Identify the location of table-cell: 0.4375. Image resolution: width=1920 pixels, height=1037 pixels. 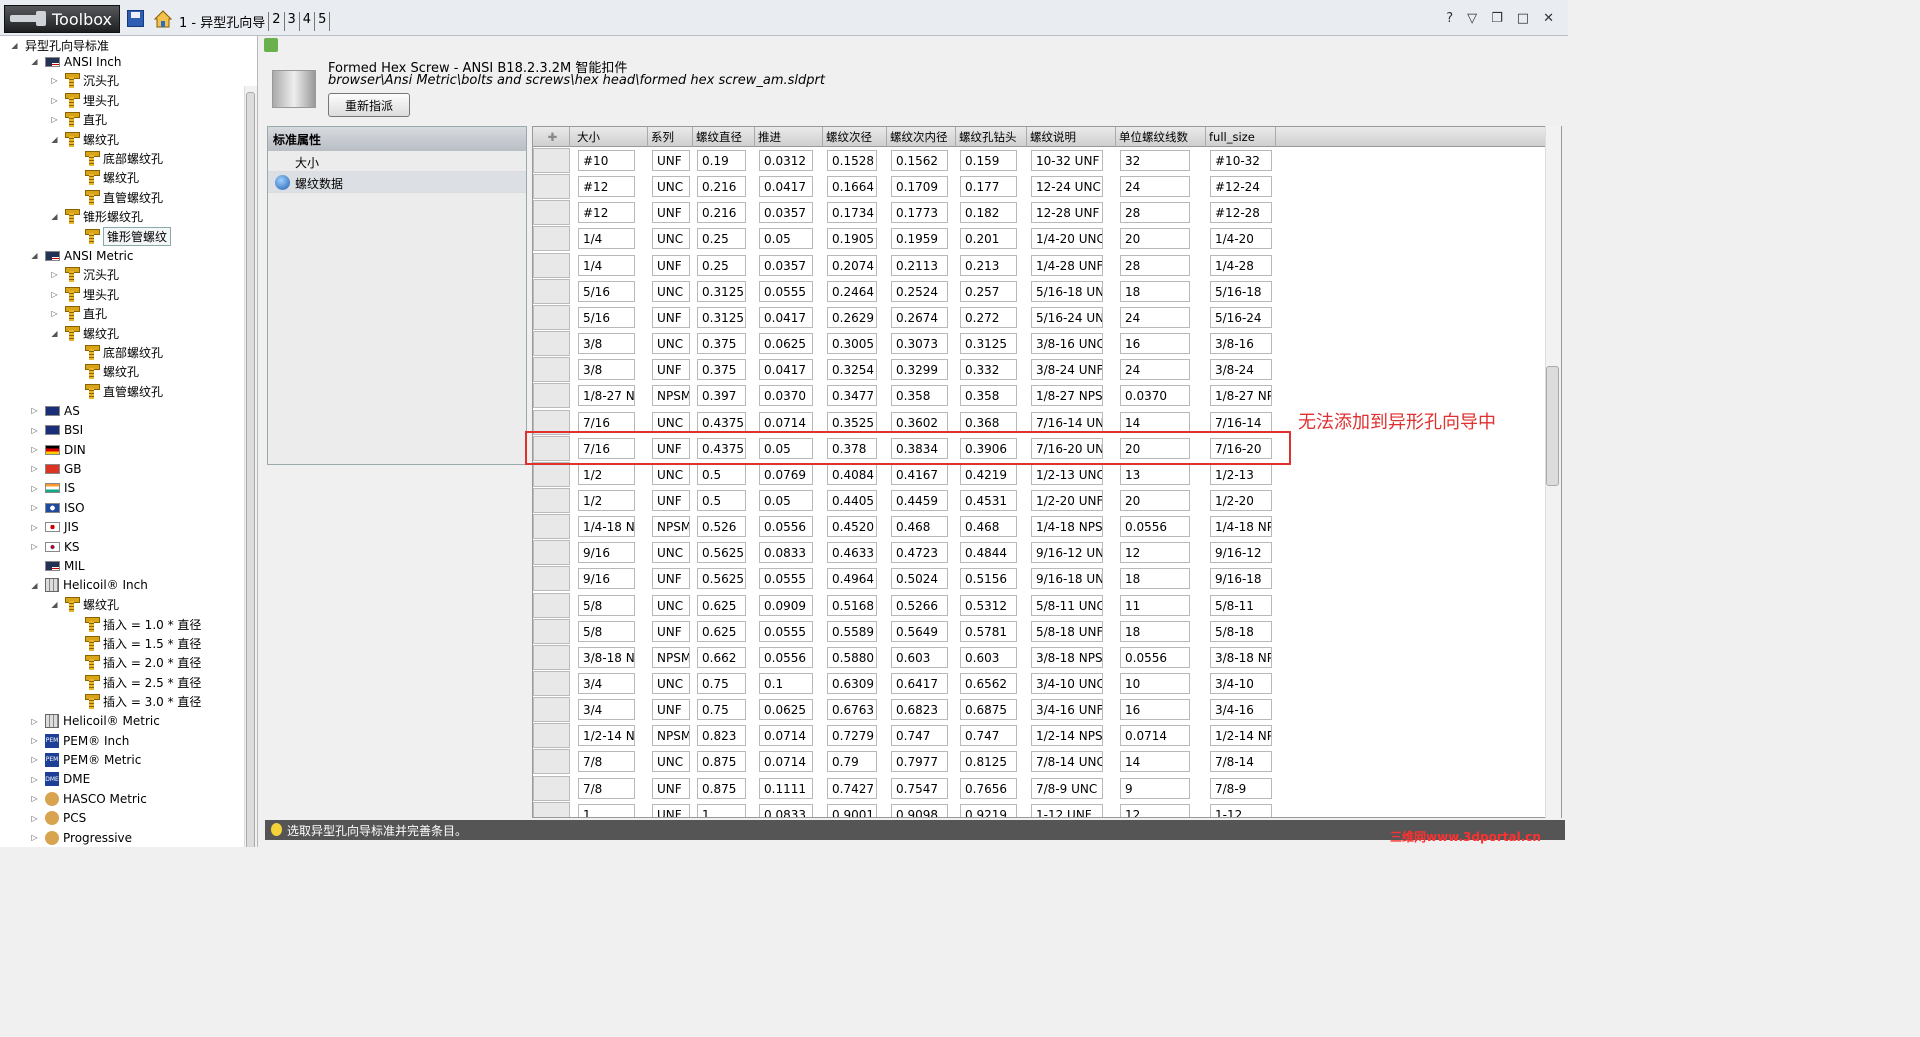
(721, 422).